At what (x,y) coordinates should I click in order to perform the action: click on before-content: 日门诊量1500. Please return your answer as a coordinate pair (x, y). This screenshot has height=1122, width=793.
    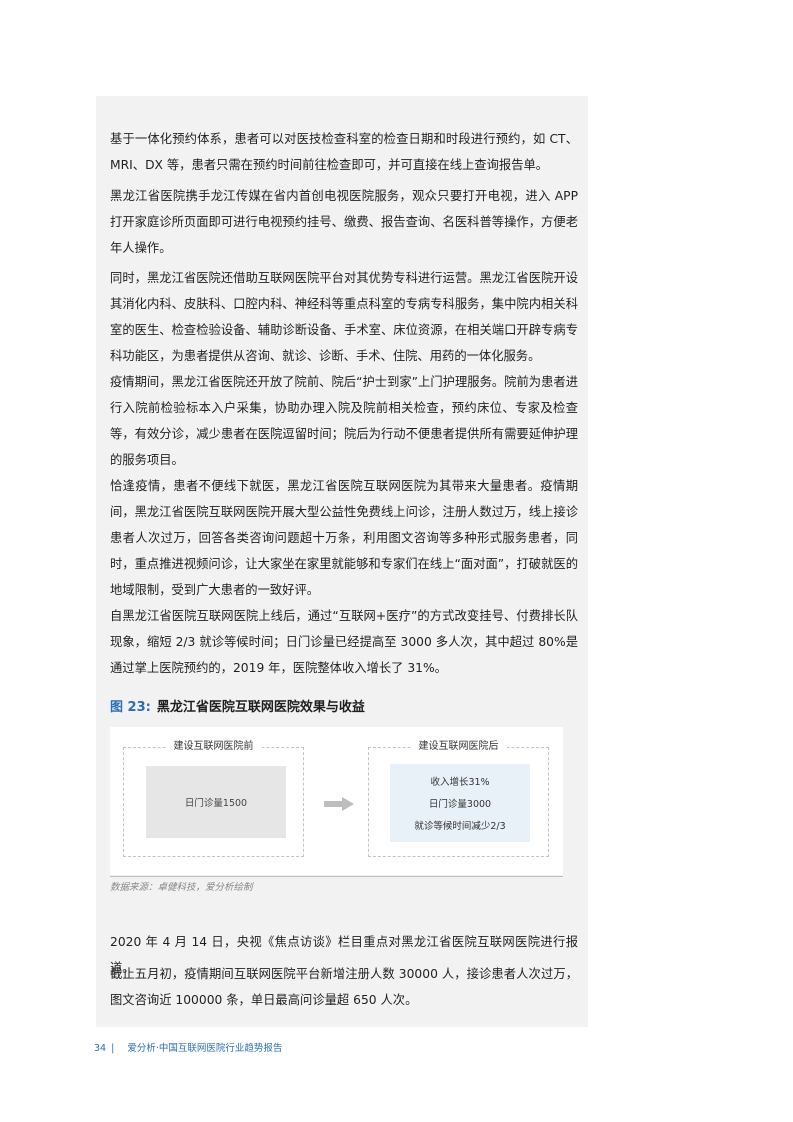
    Looking at the image, I should click on (216, 802).